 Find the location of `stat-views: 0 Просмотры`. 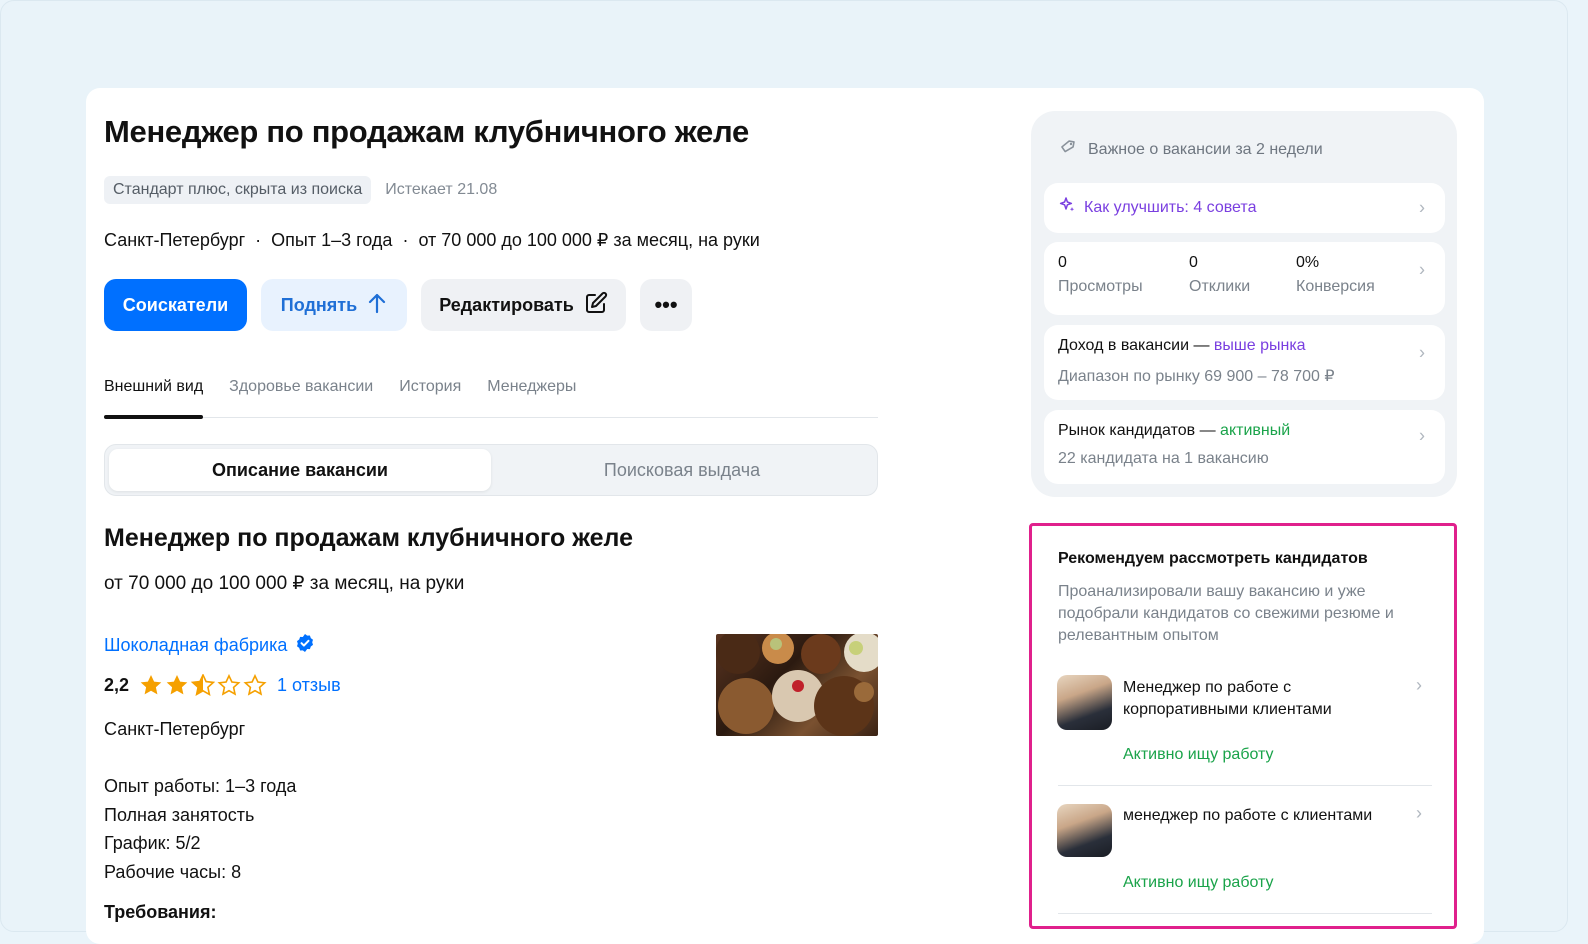

stat-views: 0 Просмотры is located at coordinates (1123, 275).